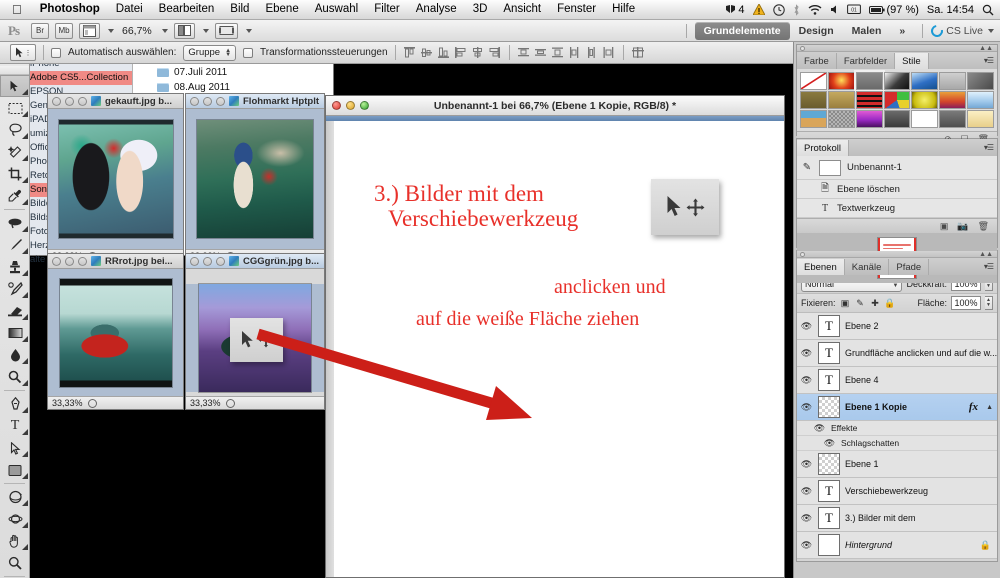  I want to click on layer-row-hintergrund: 👁 Hintergrund 🔒, so click(897, 545).